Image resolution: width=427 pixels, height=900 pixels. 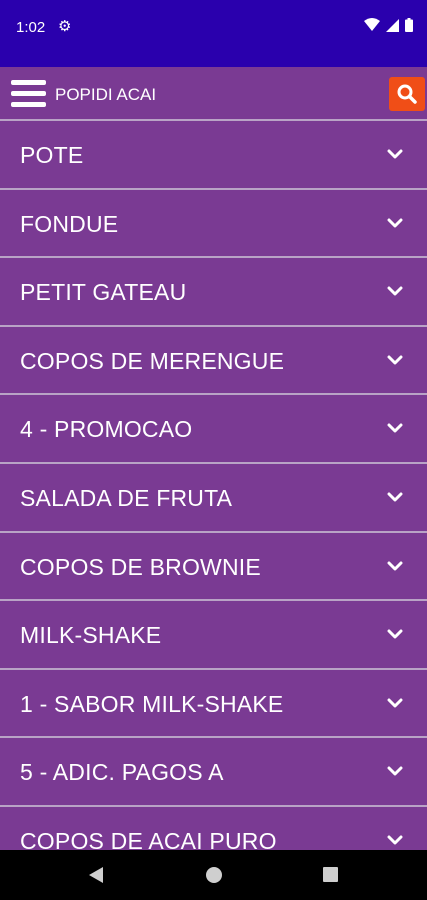 I want to click on wifi-icon, so click(x=372, y=24).